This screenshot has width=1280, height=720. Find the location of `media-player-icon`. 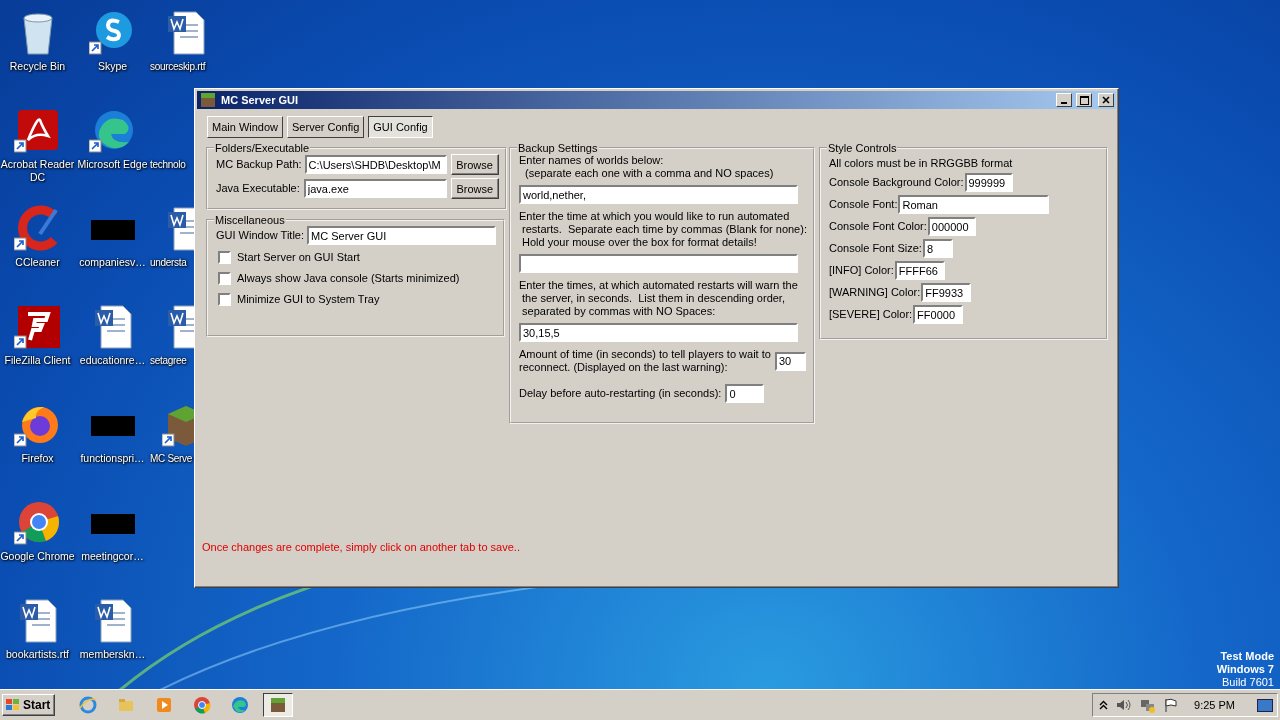

media-player-icon is located at coordinates (164, 705).